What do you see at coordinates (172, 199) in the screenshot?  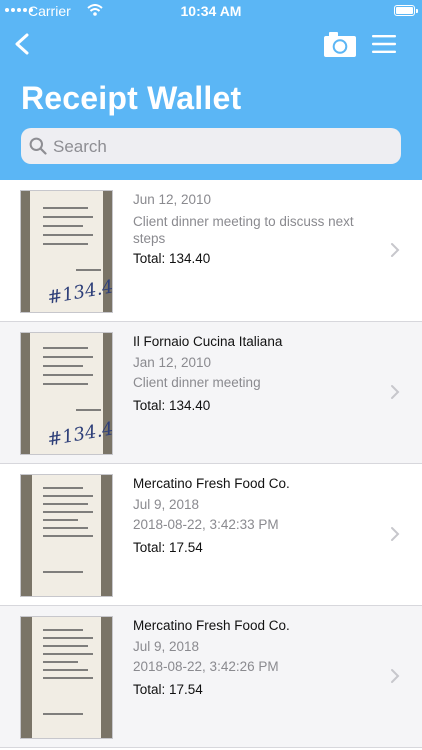 I see `receipt-date: Jun 12, 2010` at bounding box center [172, 199].